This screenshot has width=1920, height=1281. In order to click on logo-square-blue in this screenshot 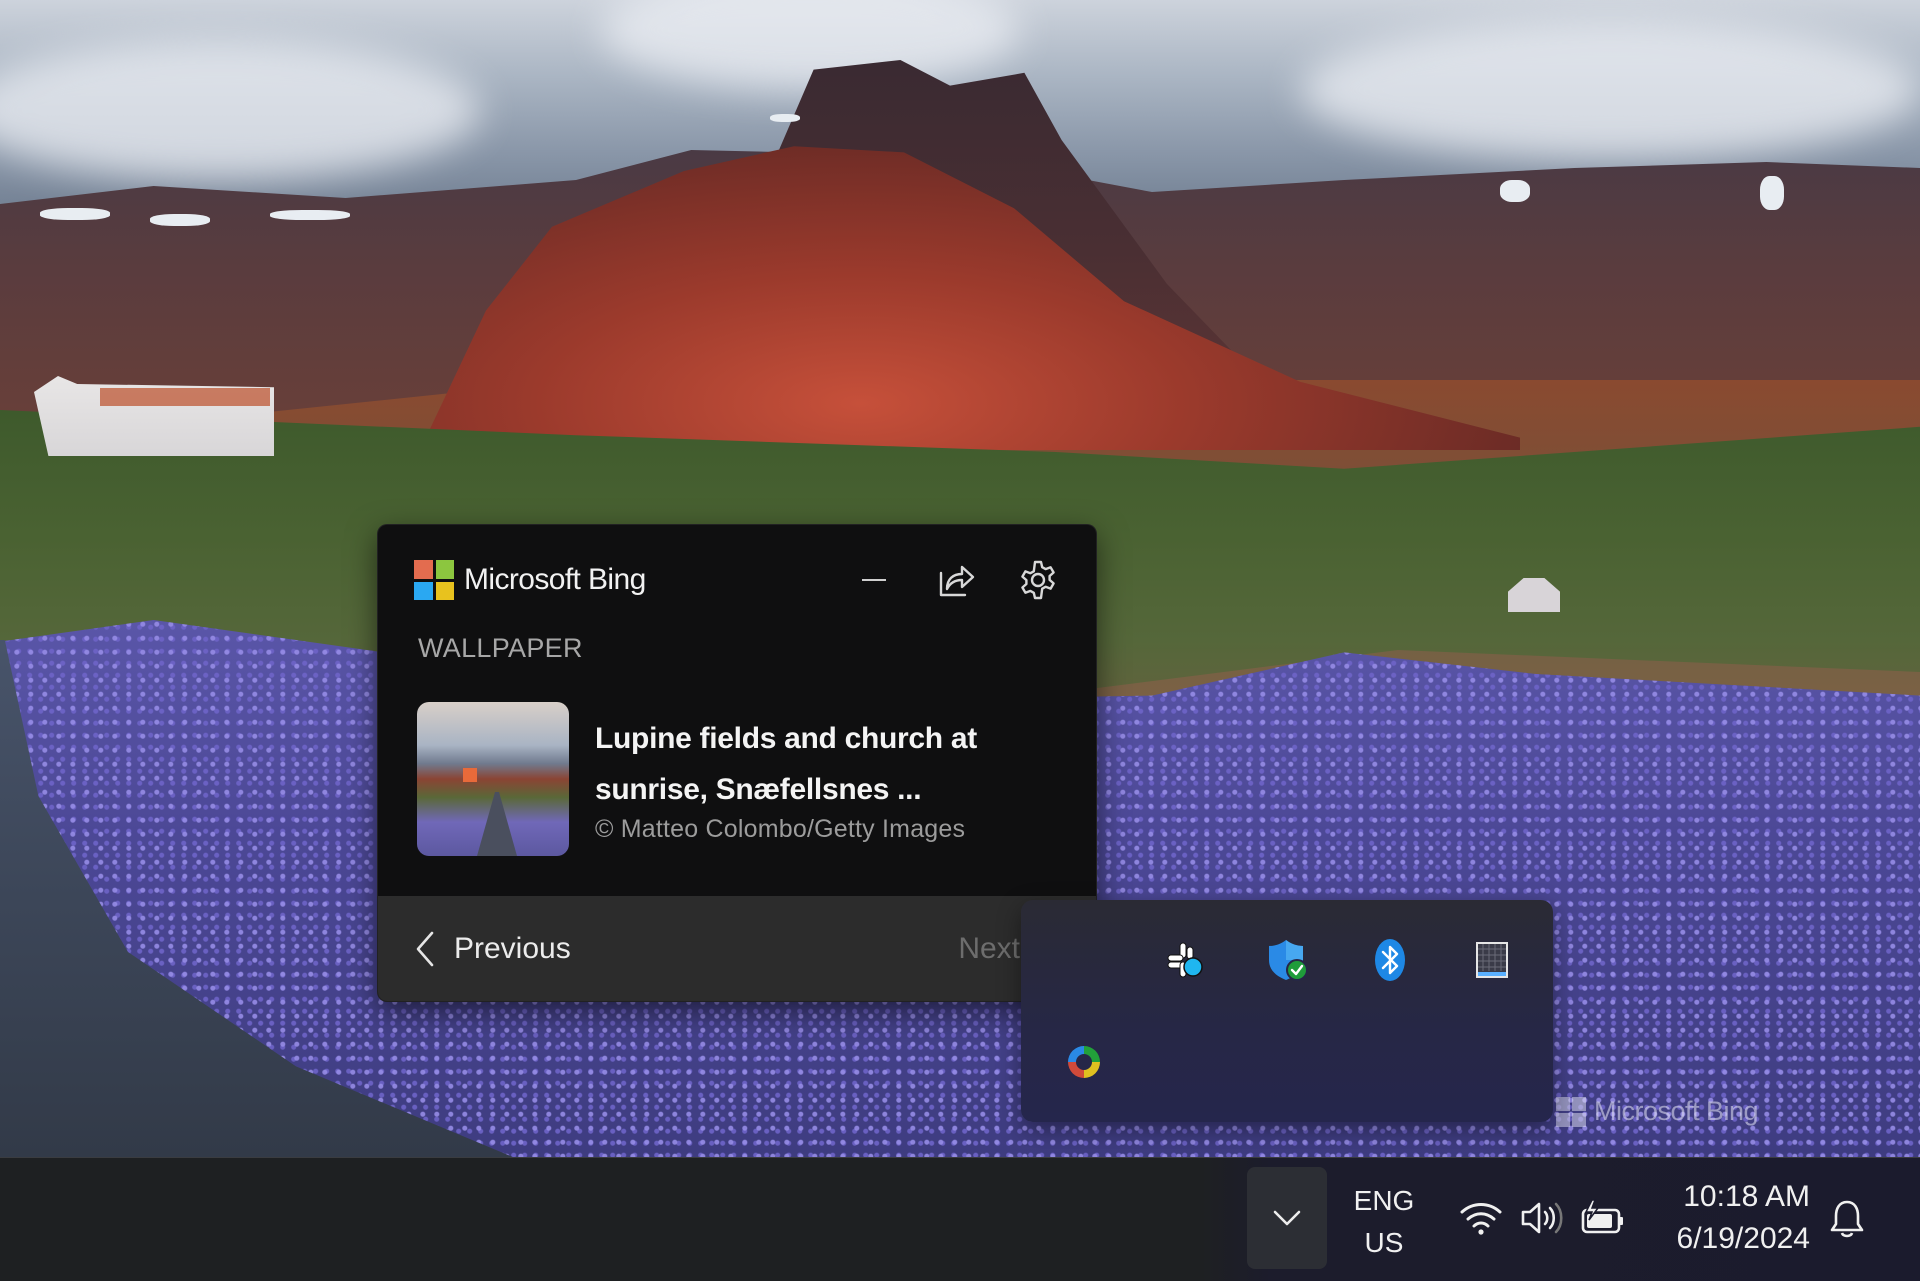, I will do `click(423, 590)`.